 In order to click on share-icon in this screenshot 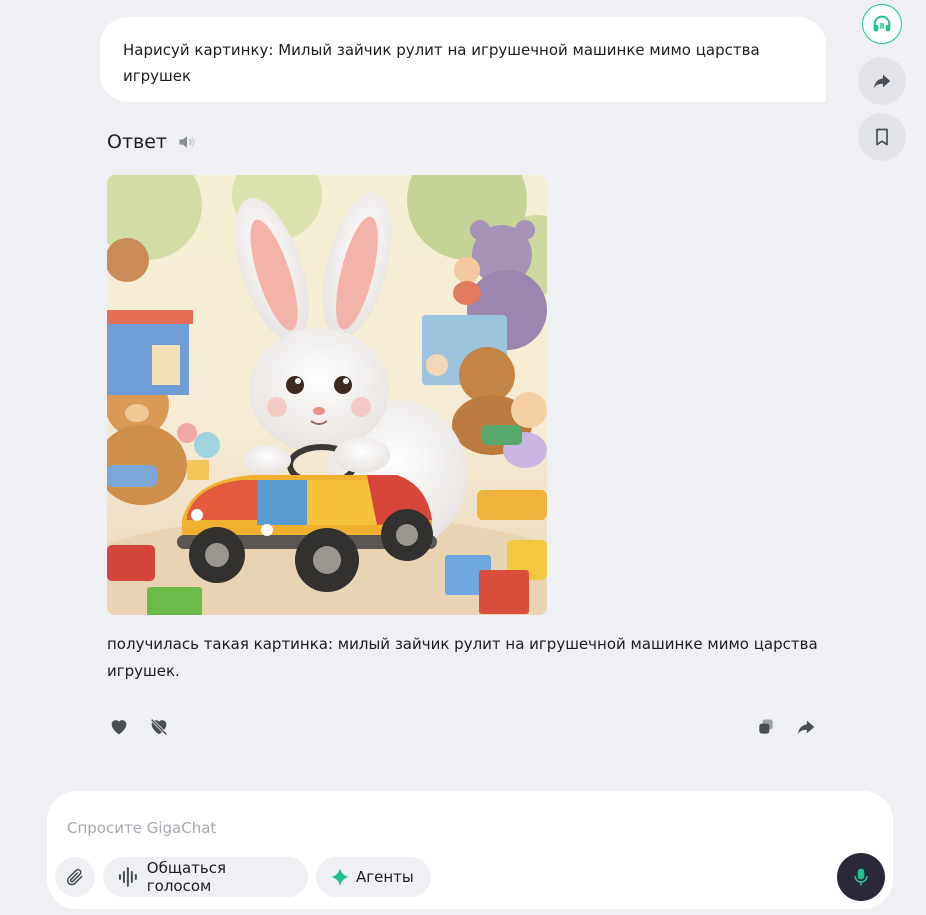, I will do `click(882, 81)`.